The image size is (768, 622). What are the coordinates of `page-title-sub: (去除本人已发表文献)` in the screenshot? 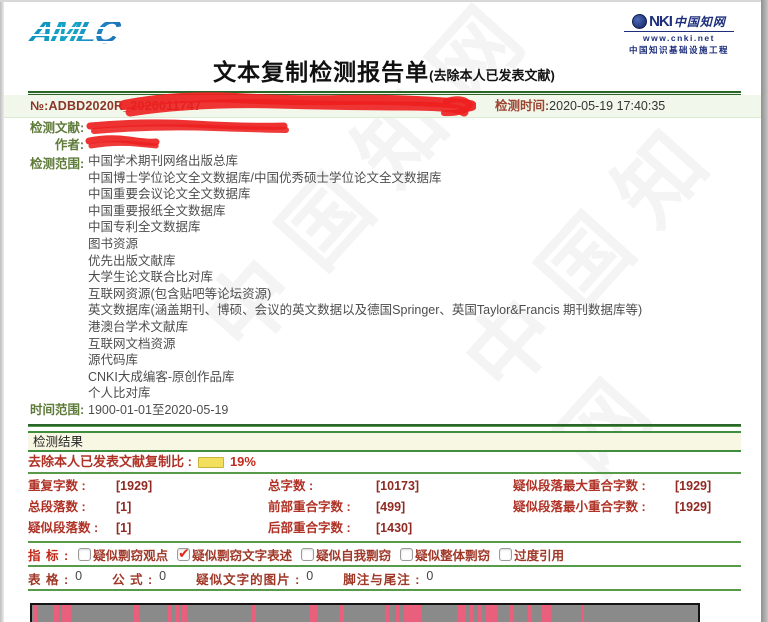 It's located at (492, 75).